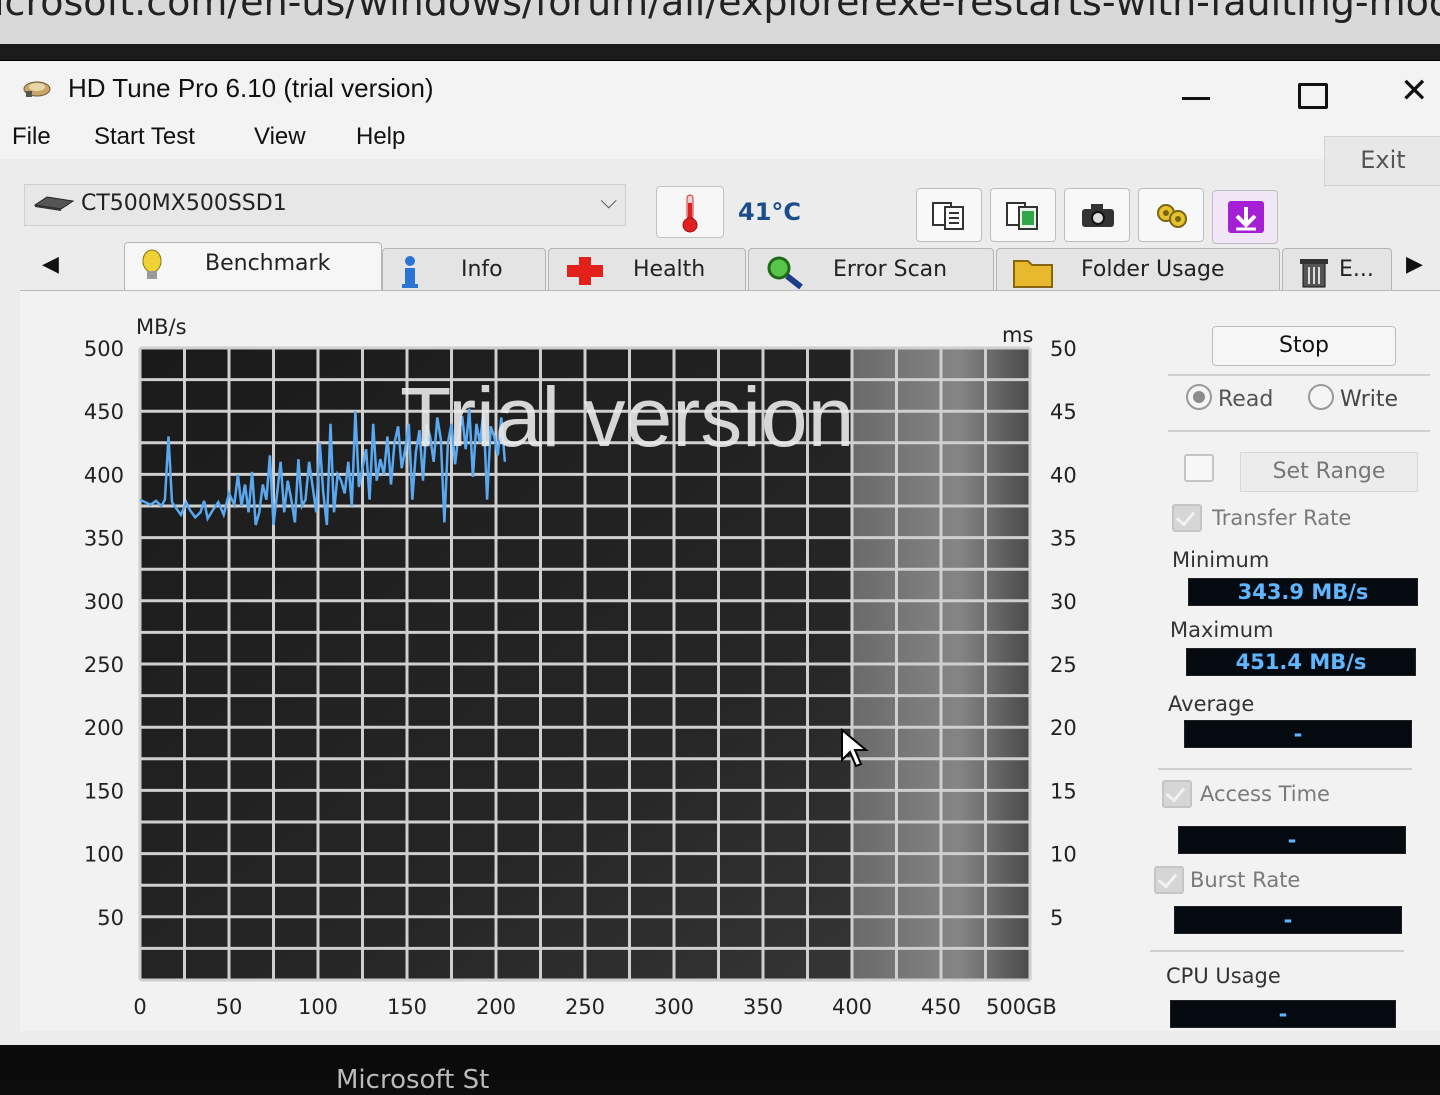  I want to click on save-button, so click(1245, 217).